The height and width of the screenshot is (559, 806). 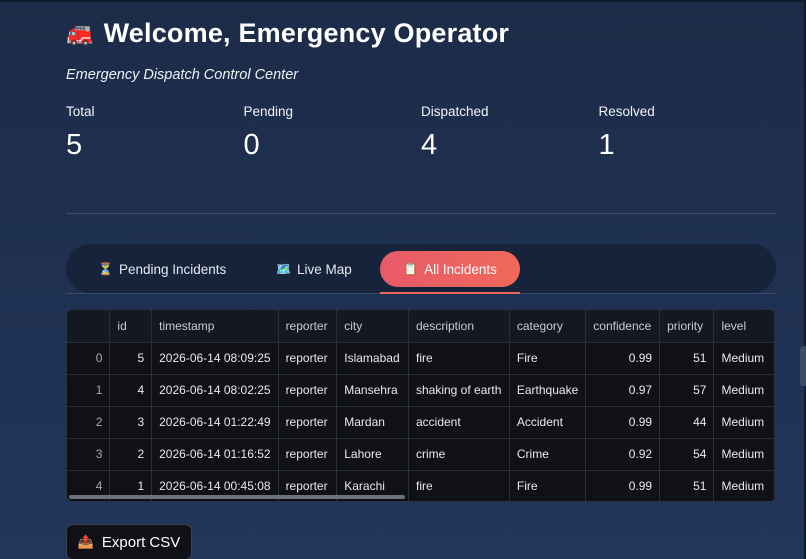 I want to click on column-header-reporter: reporter, so click(x=308, y=326).